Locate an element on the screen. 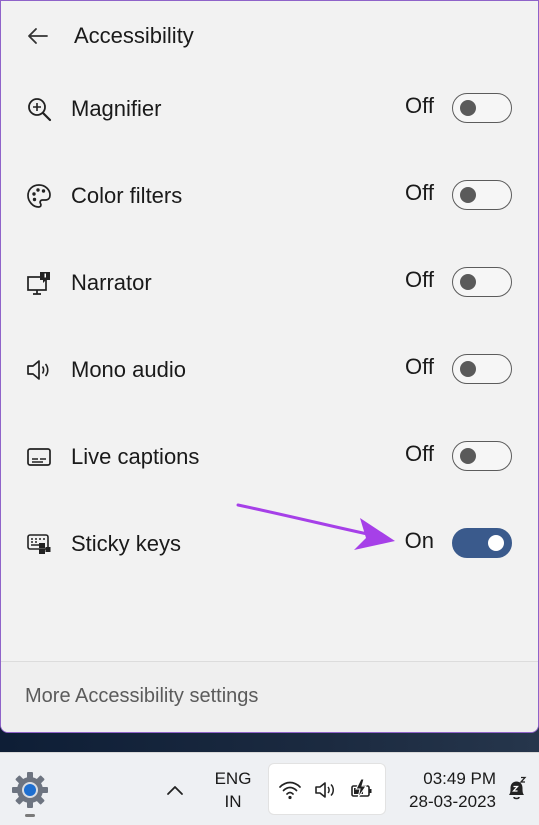 Image resolution: width=539 pixels, height=825 pixels. mono-audio-icon is located at coordinates (39, 370).